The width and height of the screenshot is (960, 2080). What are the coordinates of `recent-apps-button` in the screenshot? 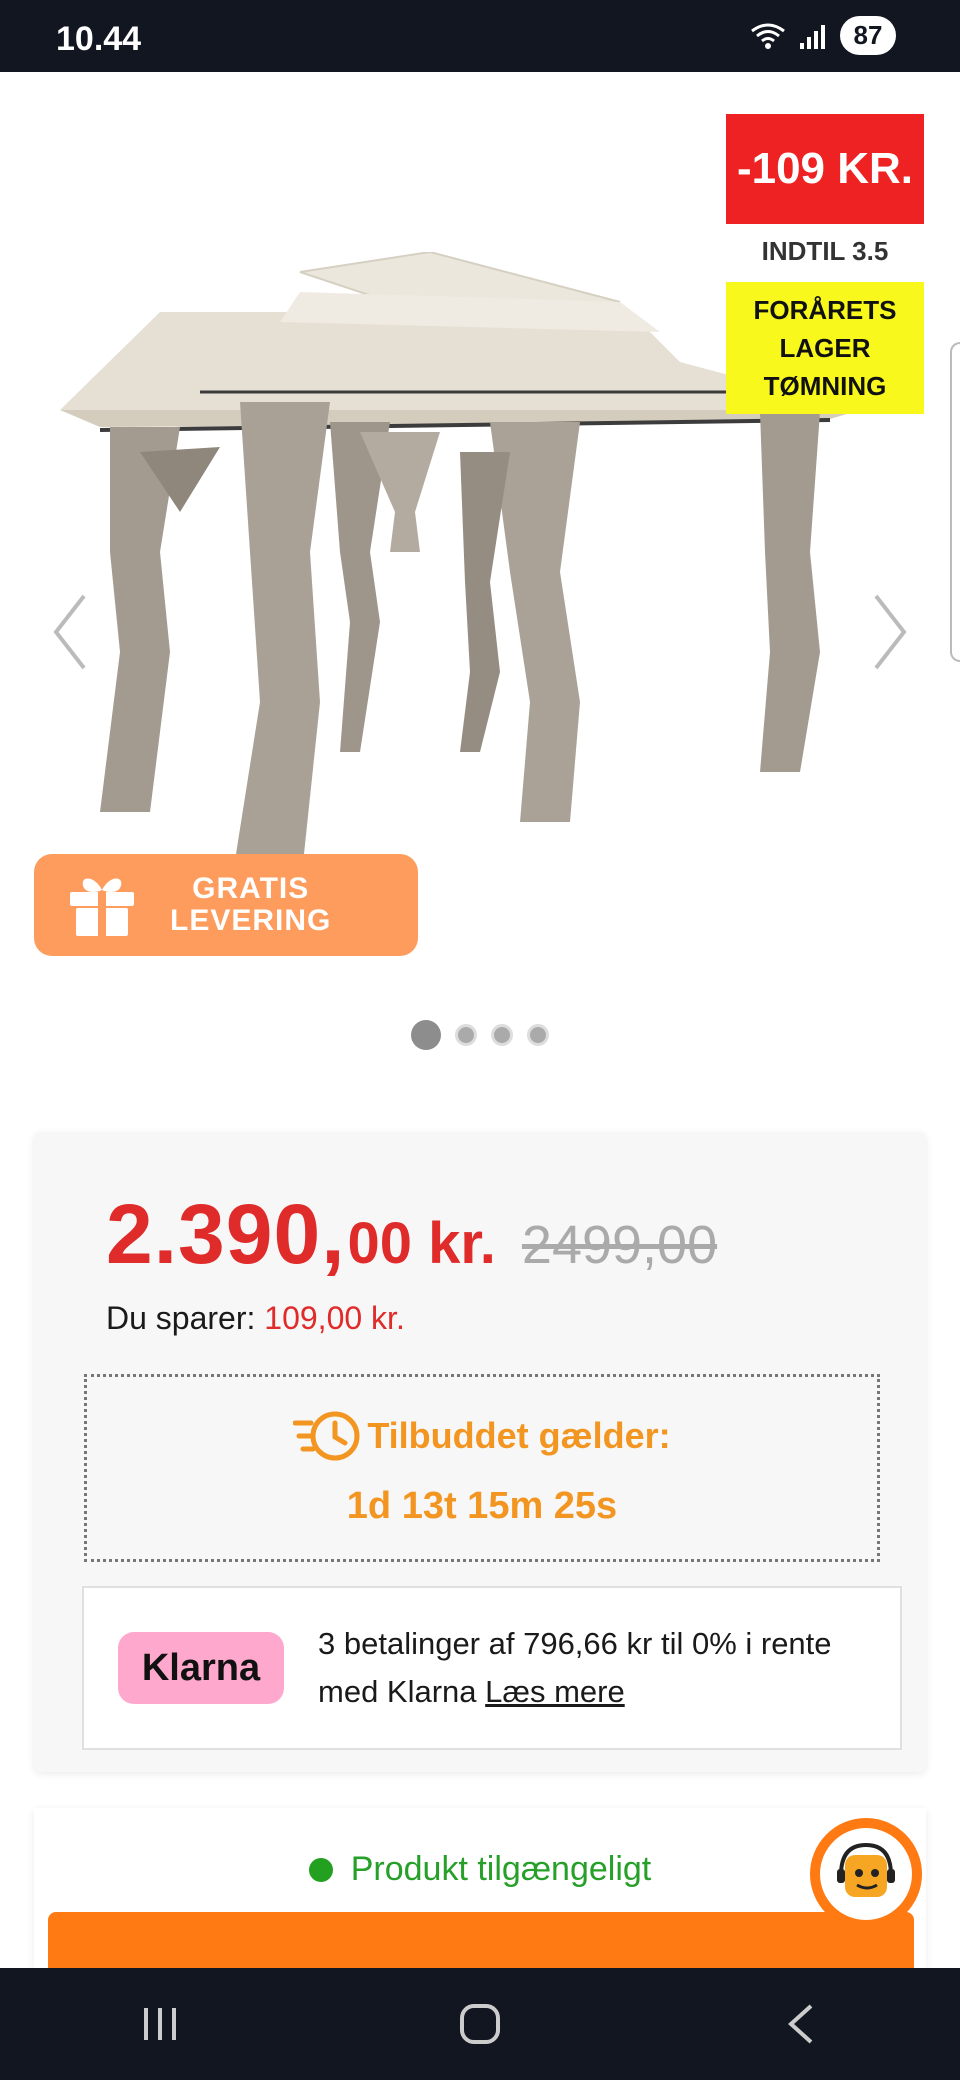 It's located at (160, 2024).